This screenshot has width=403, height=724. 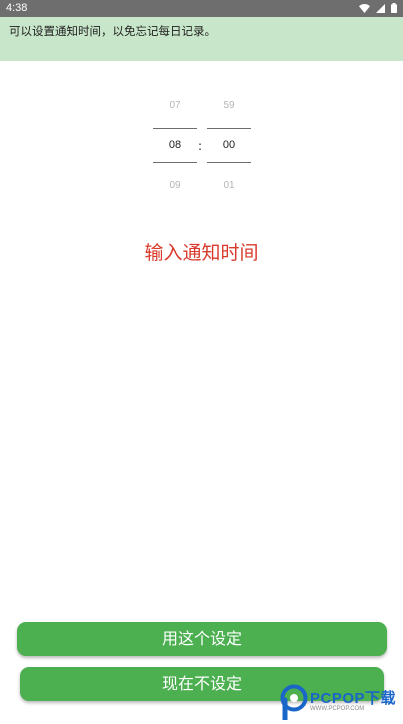 I want to click on minute-divider-bottom, so click(x=229, y=162).